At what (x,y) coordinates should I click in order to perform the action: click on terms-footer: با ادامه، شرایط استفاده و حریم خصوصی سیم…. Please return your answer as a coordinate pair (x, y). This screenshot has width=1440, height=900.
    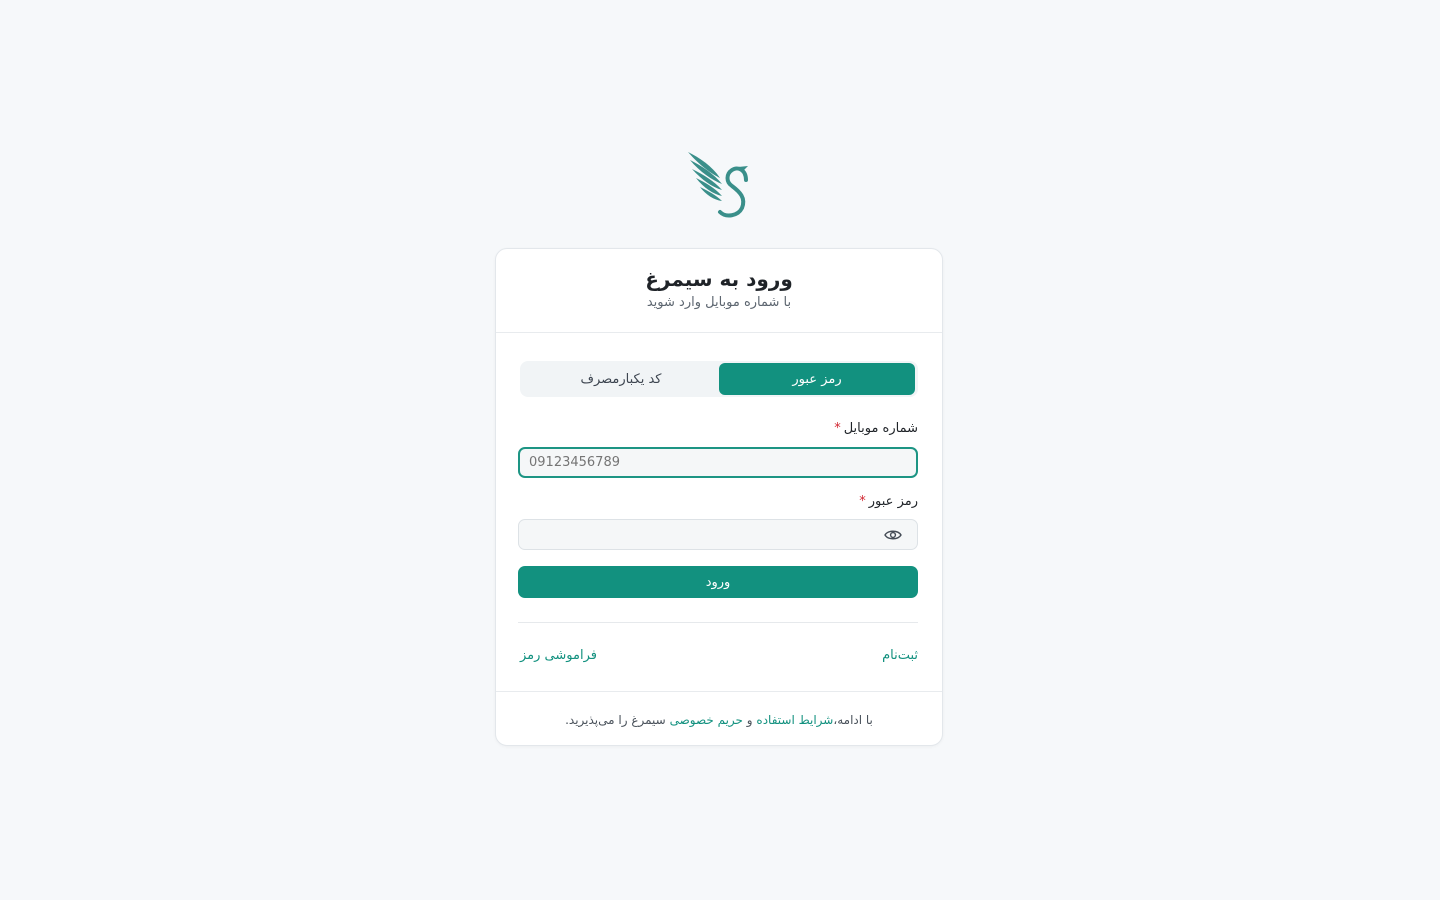
    Looking at the image, I should click on (719, 719).